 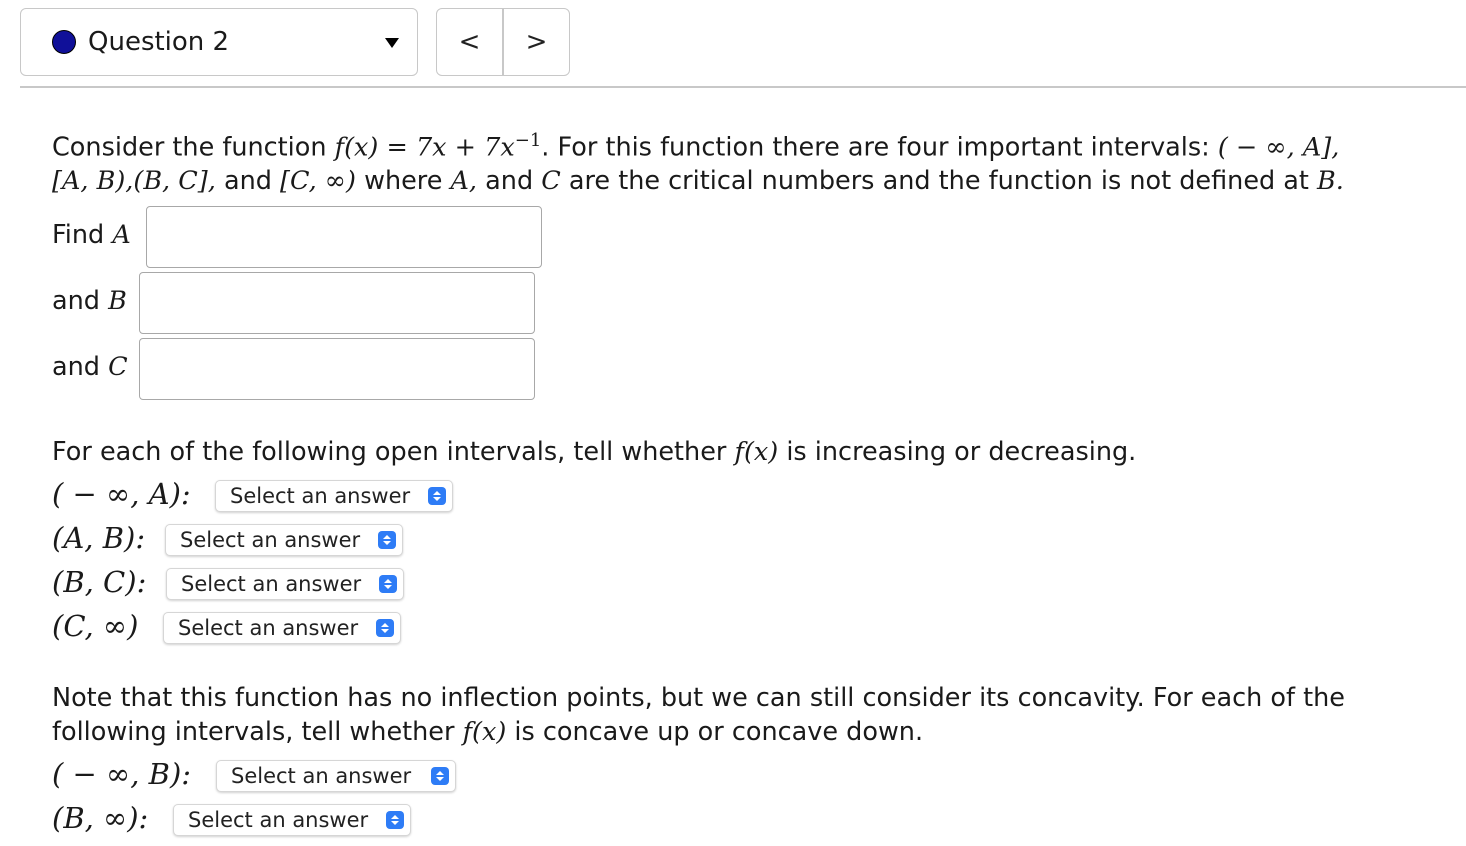 I want to click on increasing-select-4: Select an answer, so click(x=282, y=628).